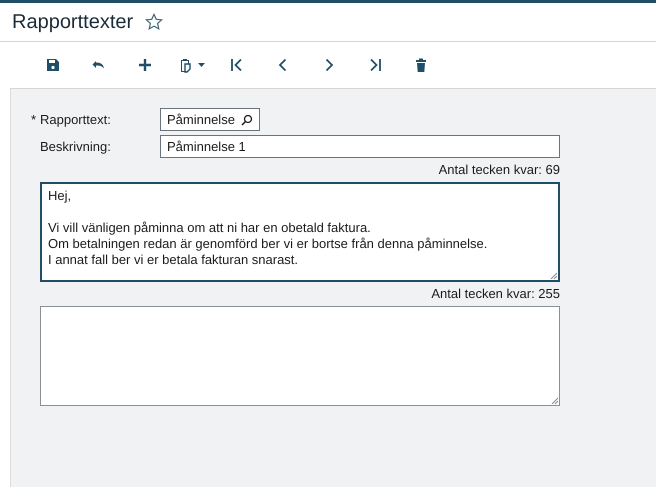  I want to click on caret-icon, so click(201, 65).